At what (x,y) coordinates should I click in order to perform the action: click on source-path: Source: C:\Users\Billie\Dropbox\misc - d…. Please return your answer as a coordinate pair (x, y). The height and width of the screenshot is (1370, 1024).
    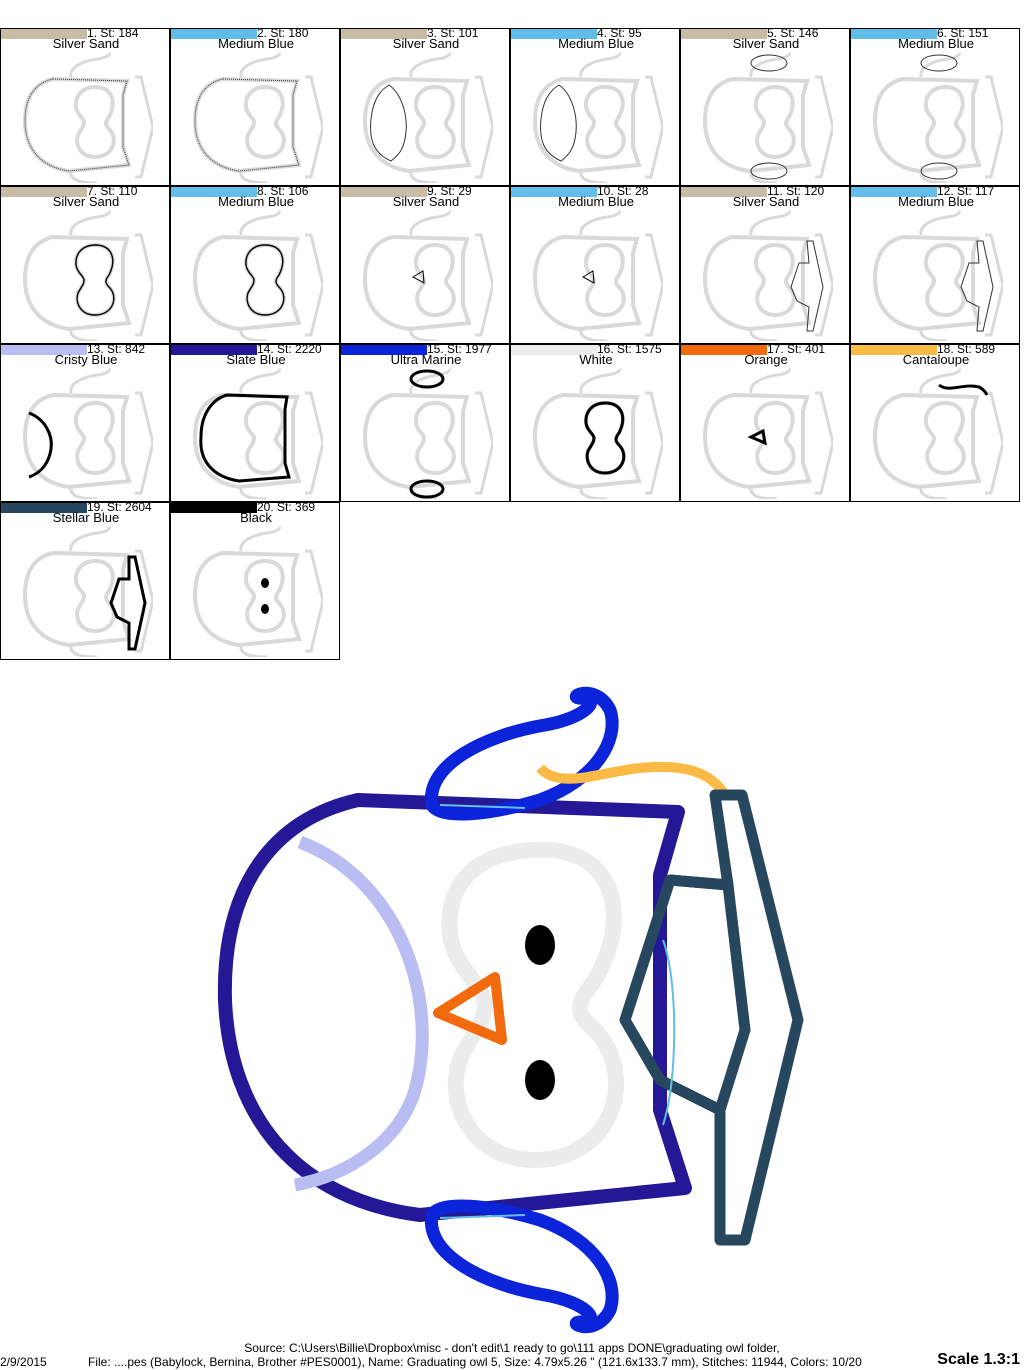
    Looking at the image, I should click on (512, 1348).